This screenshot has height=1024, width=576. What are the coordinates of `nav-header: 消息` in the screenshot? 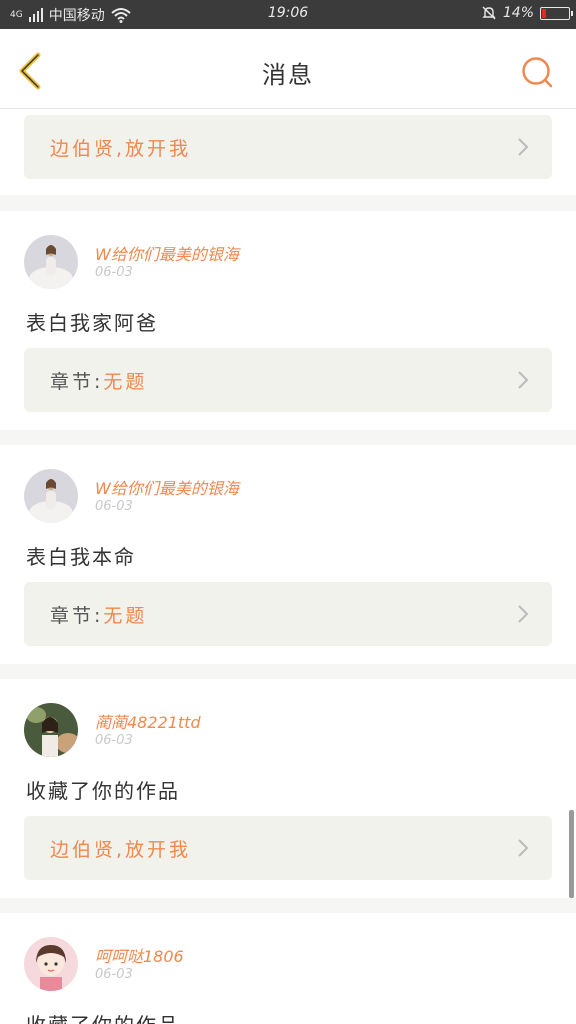 It's located at (288, 69).